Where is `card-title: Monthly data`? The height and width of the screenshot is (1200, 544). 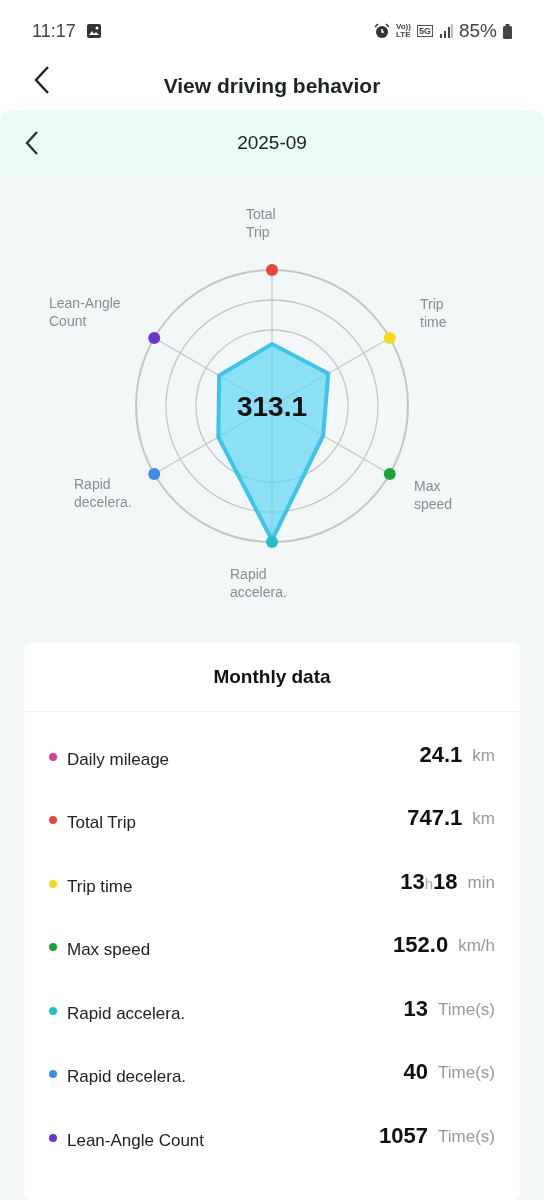 card-title: Monthly data is located at coordinates (272, 677).